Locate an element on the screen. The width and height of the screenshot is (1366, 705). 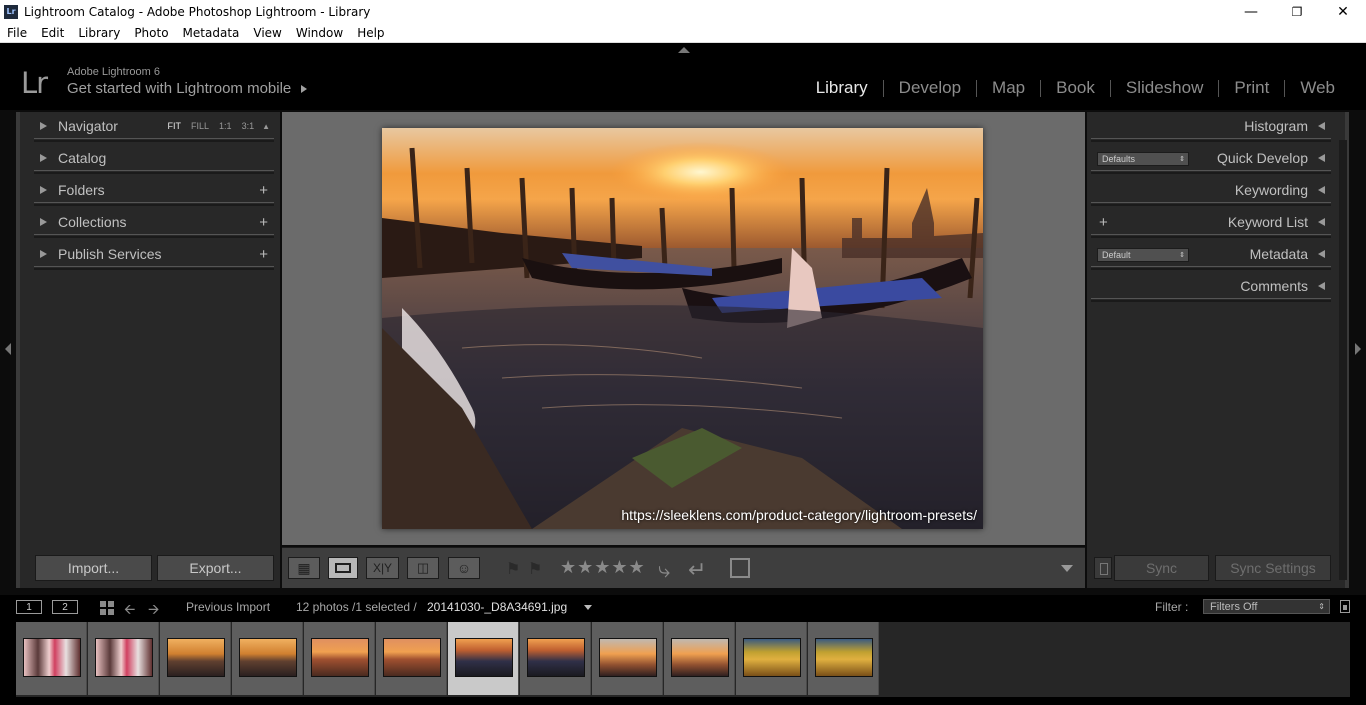
menu-view: View is located at coordinates (267, 33).